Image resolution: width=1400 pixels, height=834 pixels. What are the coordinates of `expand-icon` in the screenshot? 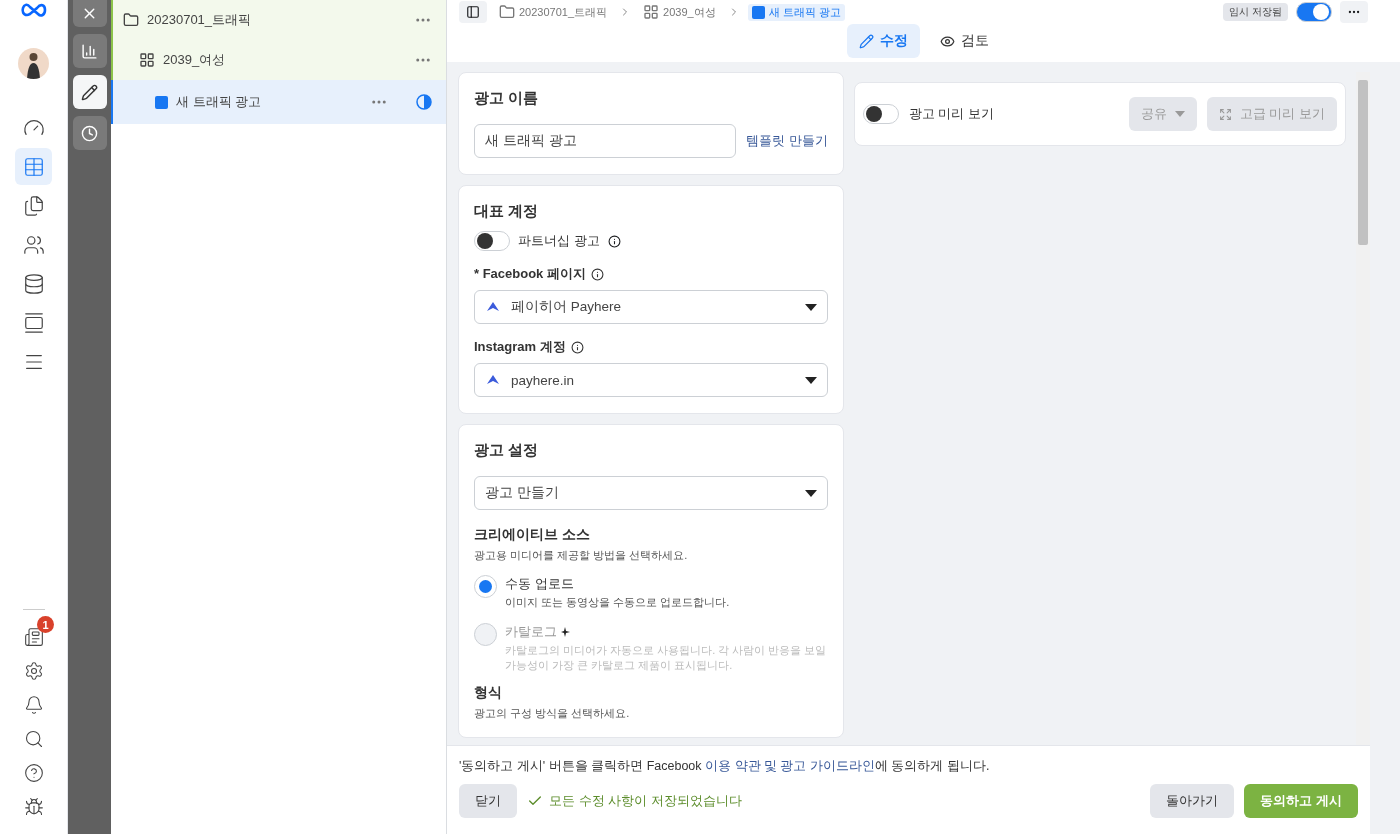 It's located at (1225, 114).